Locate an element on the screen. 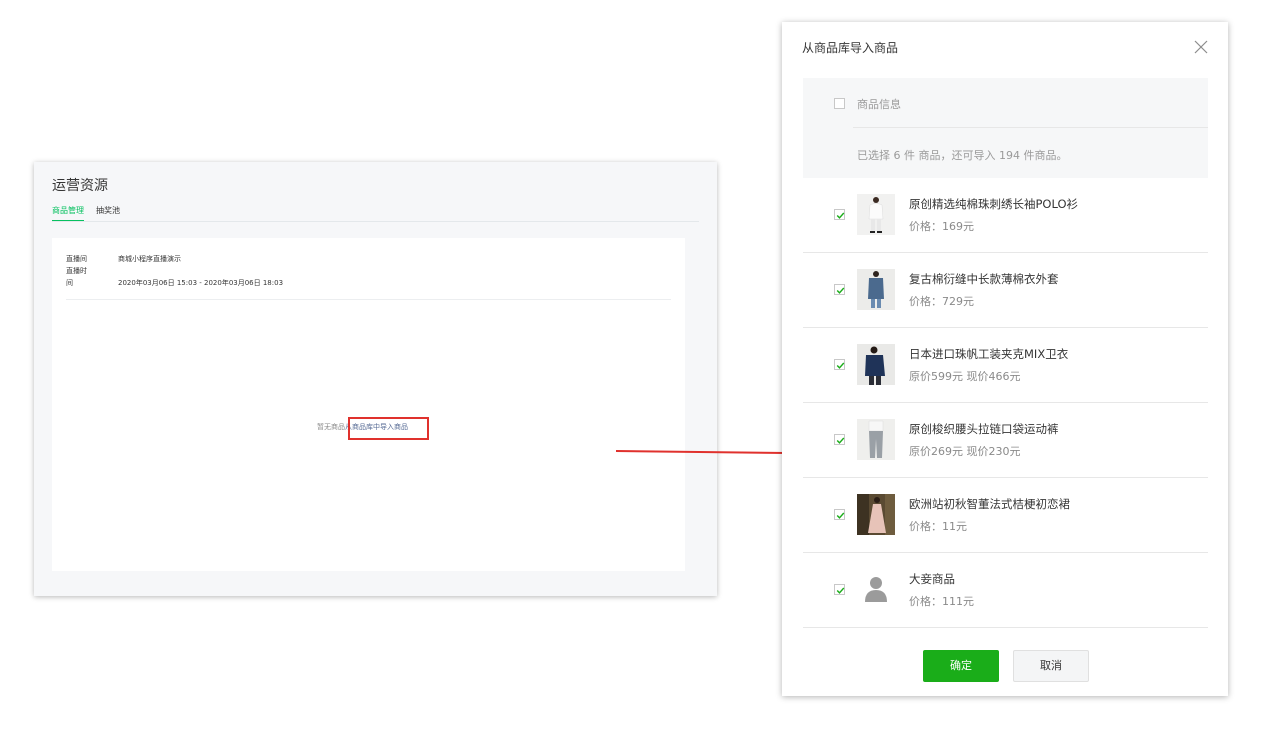  list-item: 原创梭织腰头拉链口袋运动裤 原价269元 现价230元 is located at coordinates (1005, 440).